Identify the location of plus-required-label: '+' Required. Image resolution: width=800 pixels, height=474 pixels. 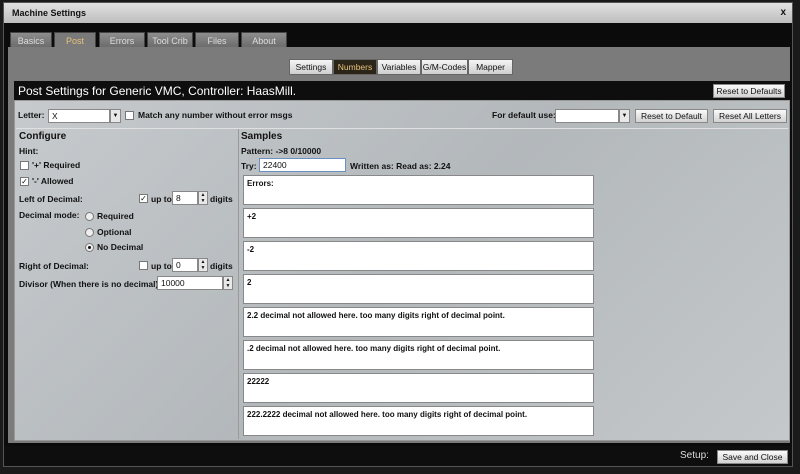
(56, 165).